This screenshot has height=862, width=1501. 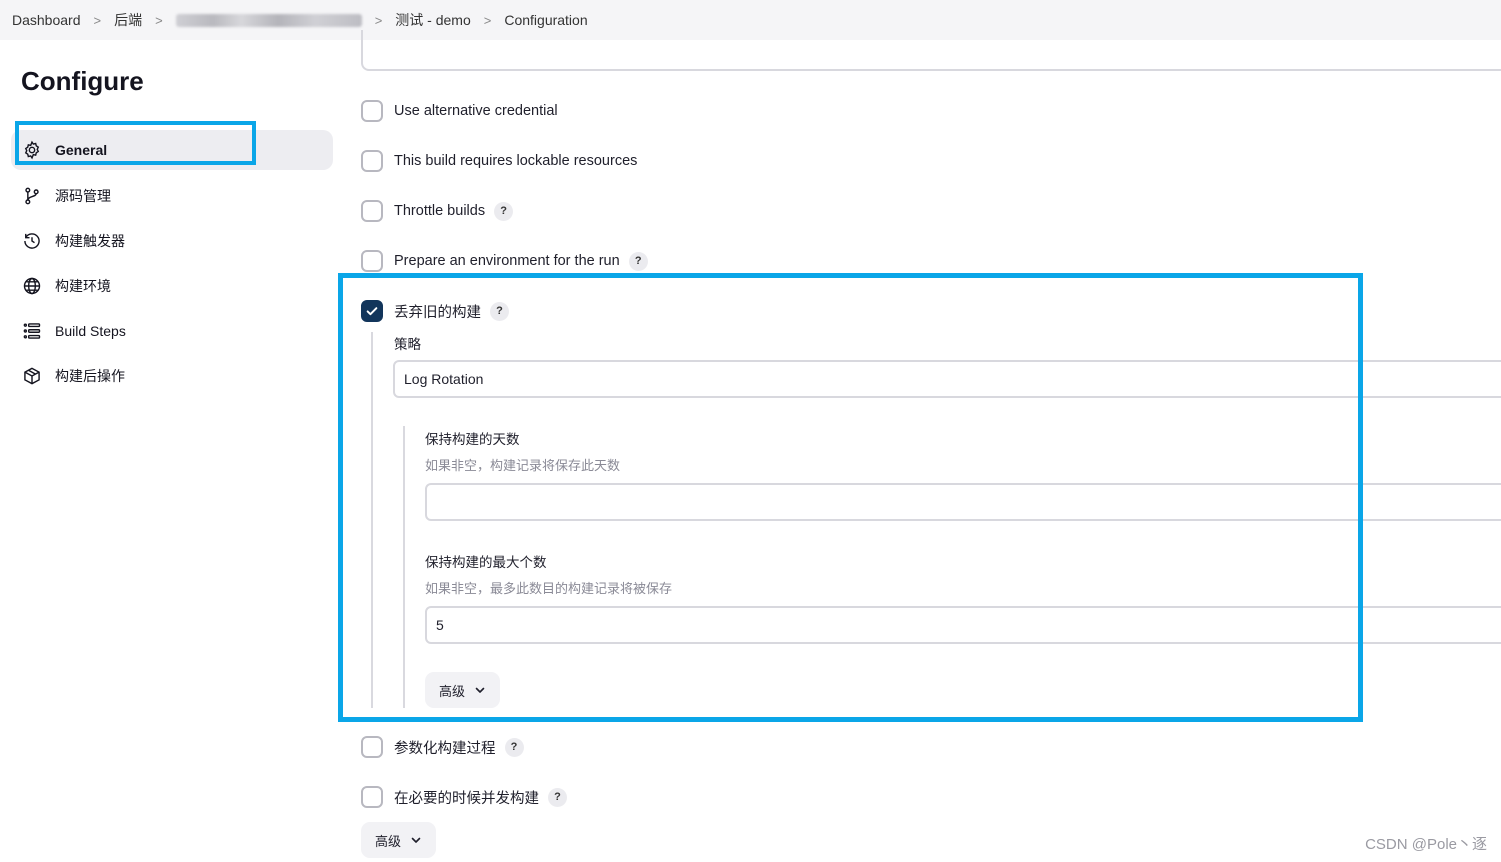 I want to click on option-throttle-builds: Throttle builds ?, so click(x=437, y=211).